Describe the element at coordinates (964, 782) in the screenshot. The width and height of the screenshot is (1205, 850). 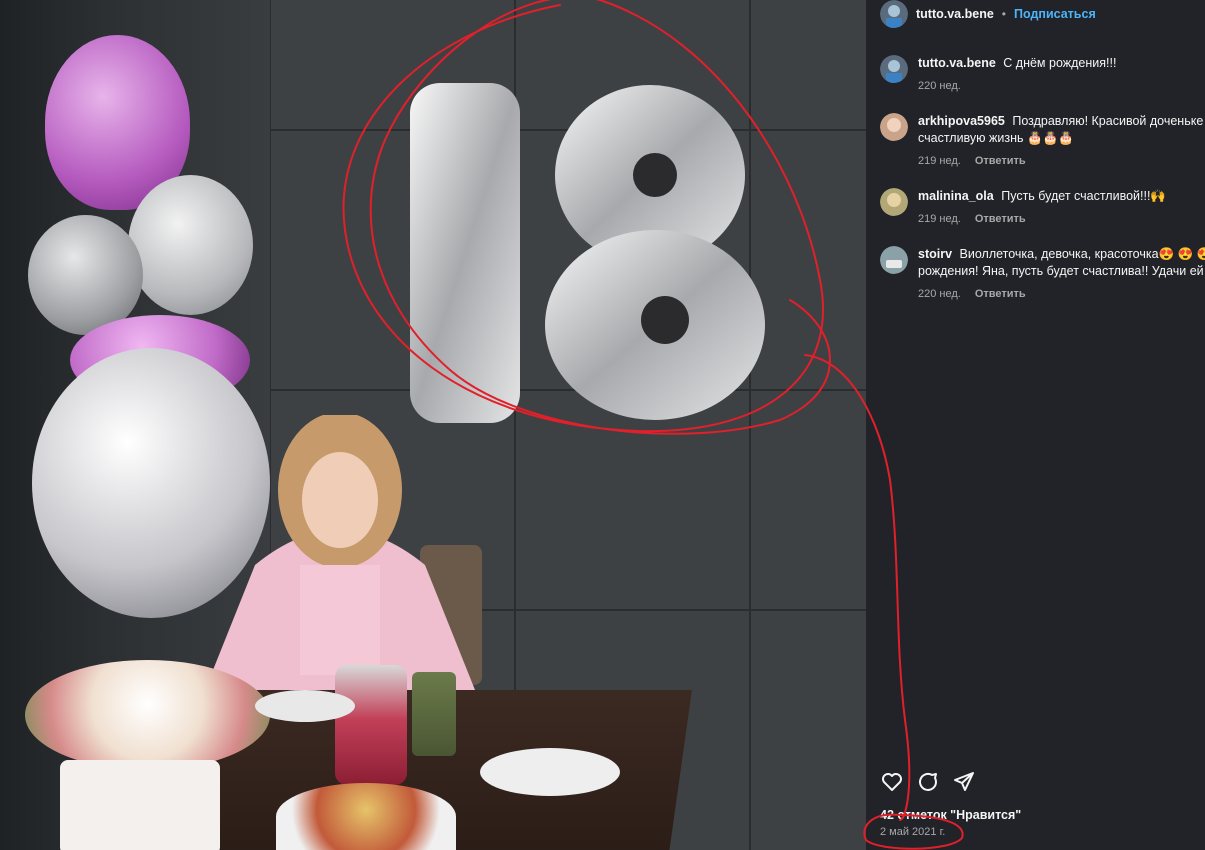
I see `share-icon` at that location.